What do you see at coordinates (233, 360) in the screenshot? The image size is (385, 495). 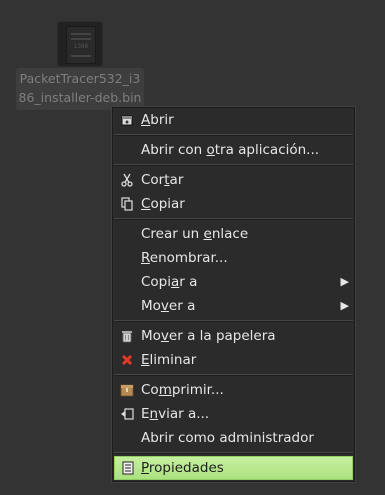 I see `menu-item-delete: Eliminar` at bounding box center [233, 360].